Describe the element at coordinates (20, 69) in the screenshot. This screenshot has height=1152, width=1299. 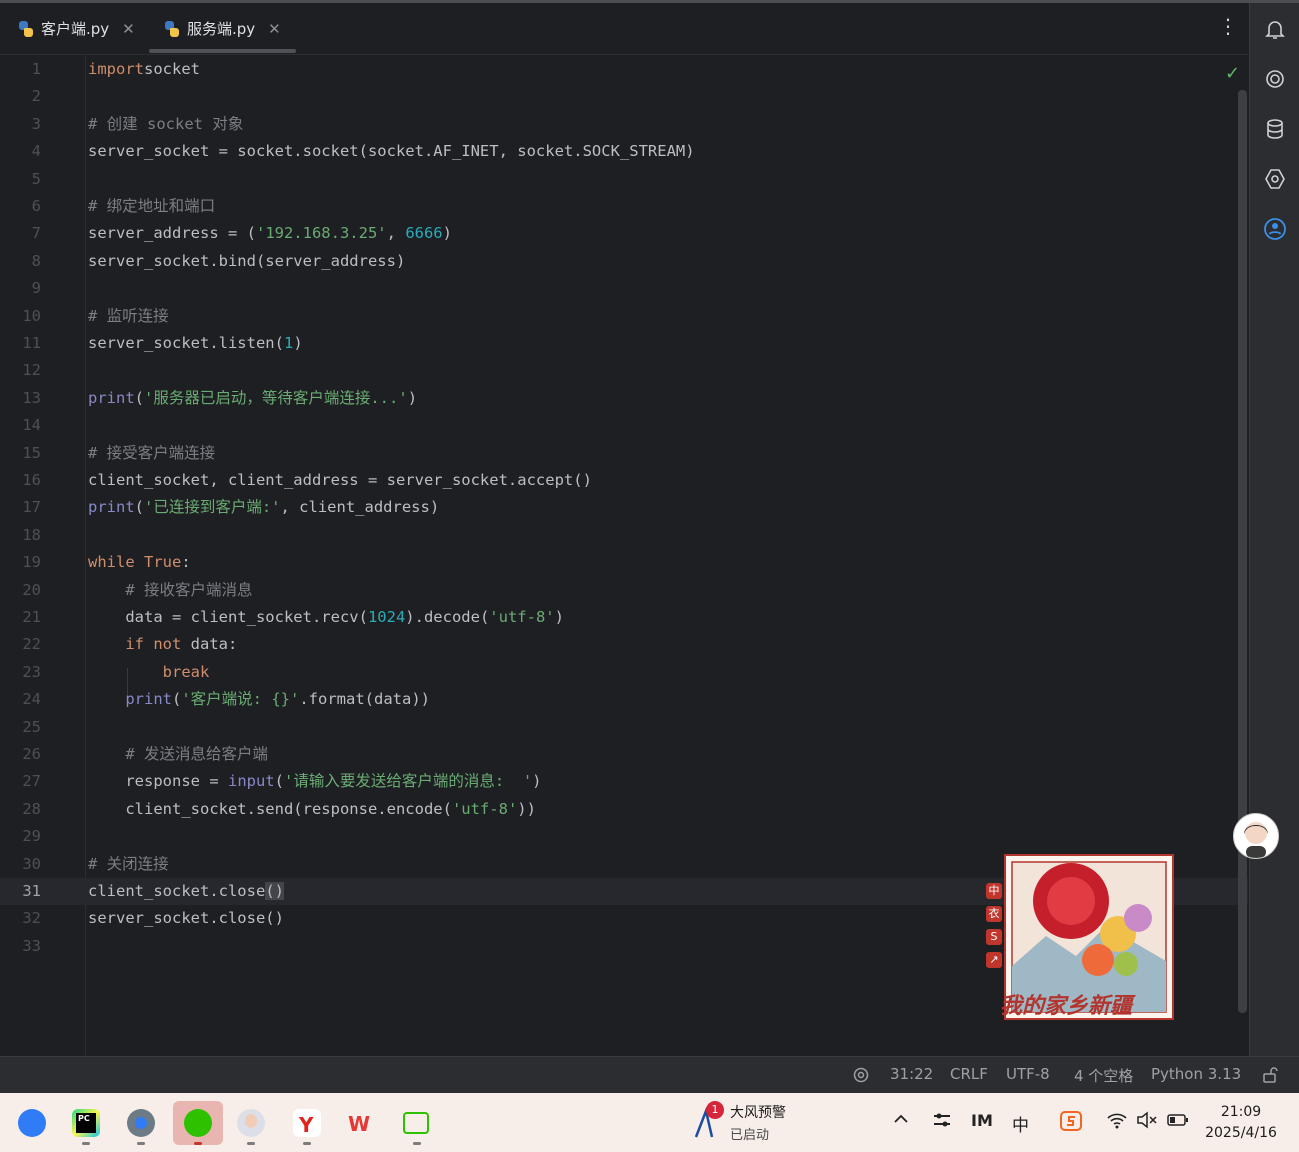
I see `line-number: 1` at that location.